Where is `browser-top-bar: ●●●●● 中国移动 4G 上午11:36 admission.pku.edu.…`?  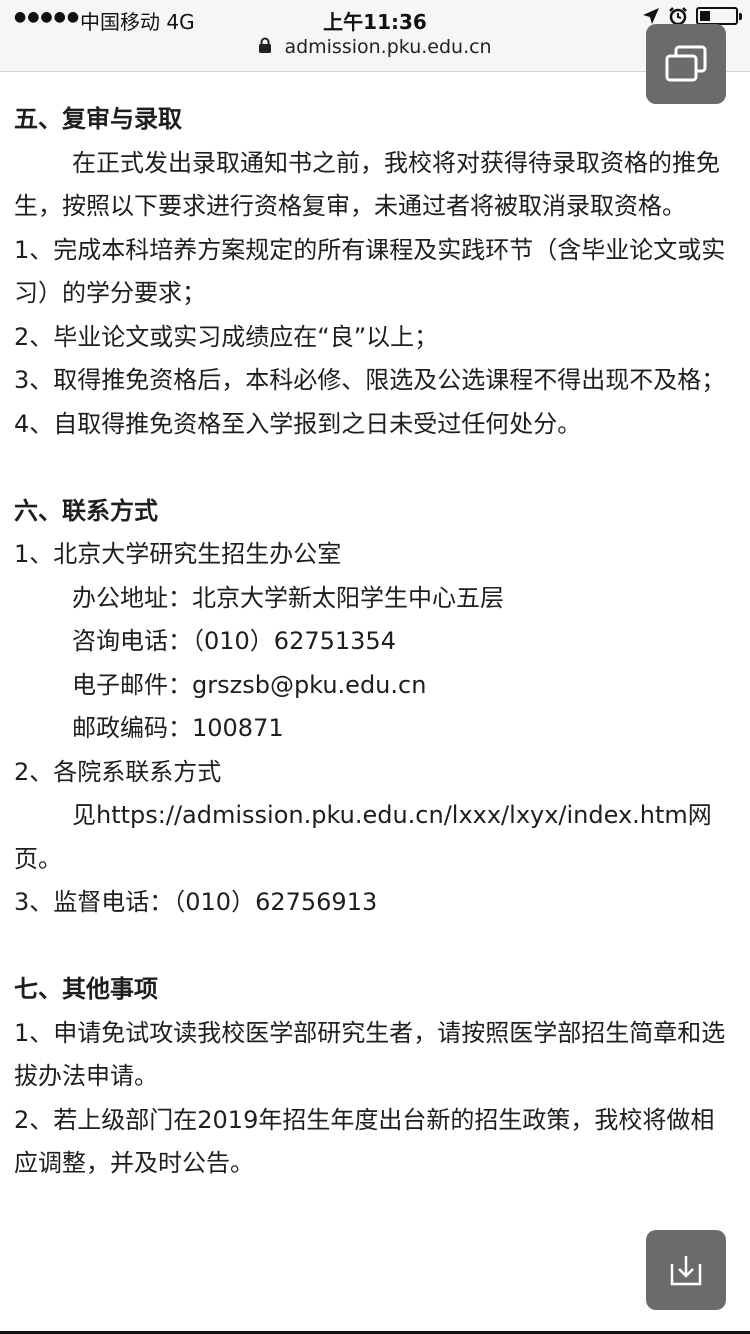 browser-top-bar: ●●●●● 中国移动 4G 上午11:36 admission.pku.edu.… is located at coordinates (375, 36).